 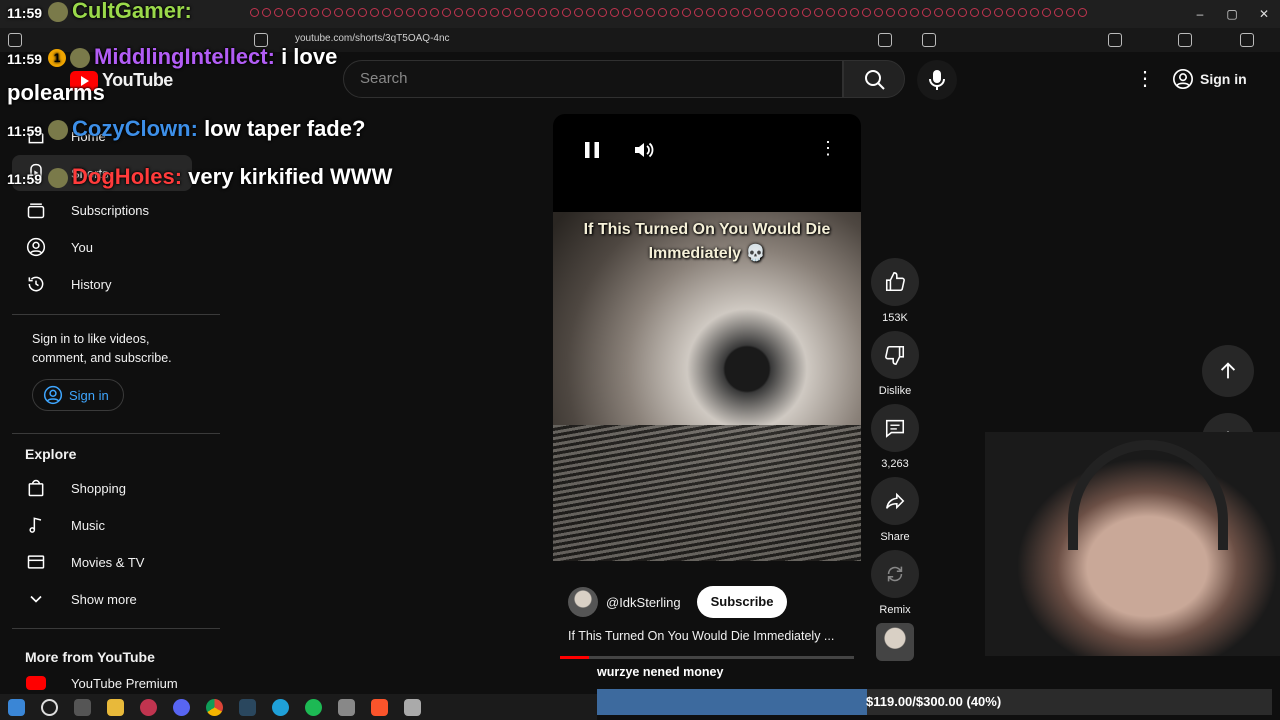 I want to click on sidebar-item-premium: YouTube Premium, so click(x=110, y=683).